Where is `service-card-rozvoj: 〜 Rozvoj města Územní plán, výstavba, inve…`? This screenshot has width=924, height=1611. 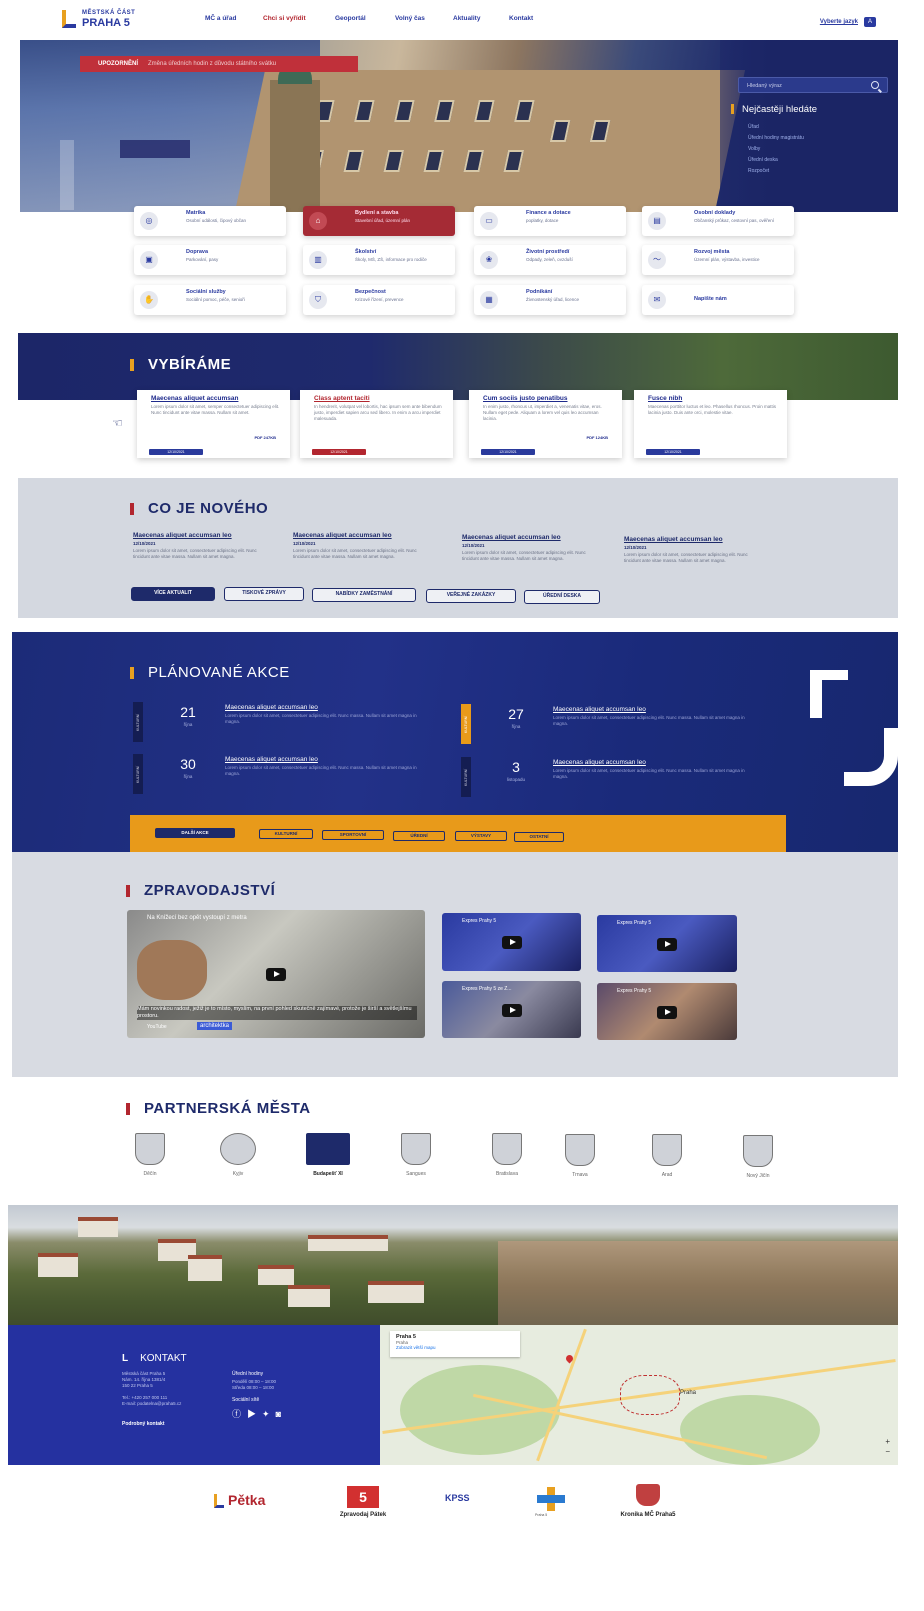
service-card-rozvoj: 〜 Rozvoj města Územní plán, výstavba, inve… is located at coordinates (718, 260).